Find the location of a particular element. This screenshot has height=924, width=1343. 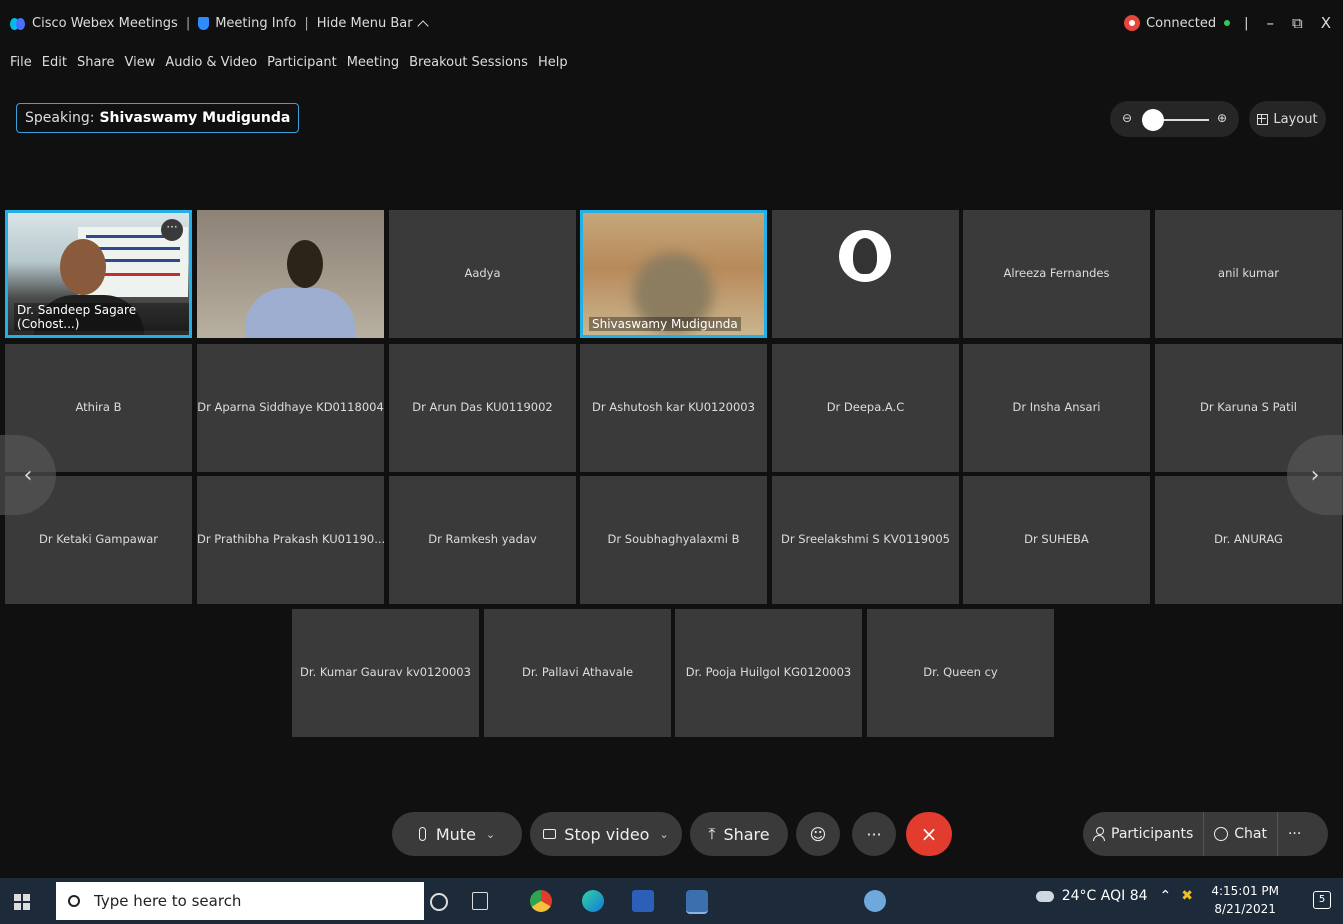

zoom-thumb is located at coordinates (1153, 120).